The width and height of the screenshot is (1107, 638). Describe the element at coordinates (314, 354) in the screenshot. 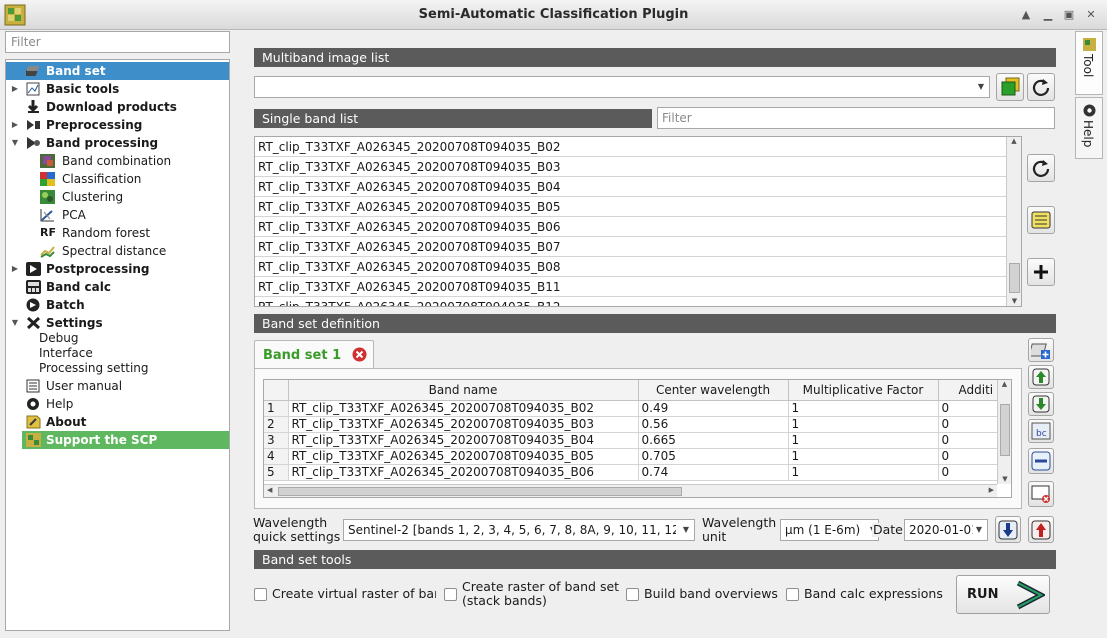

I see `tab-band-set-1: Band set 1` at that location.